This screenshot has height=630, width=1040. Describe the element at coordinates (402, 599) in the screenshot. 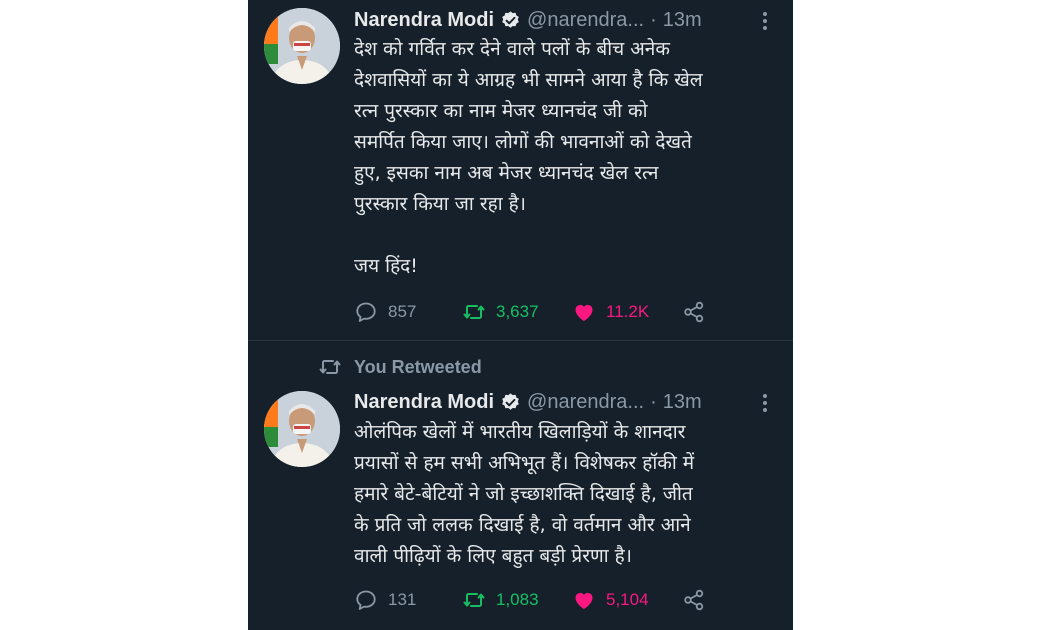

I see `reply-count: 131` at that location.